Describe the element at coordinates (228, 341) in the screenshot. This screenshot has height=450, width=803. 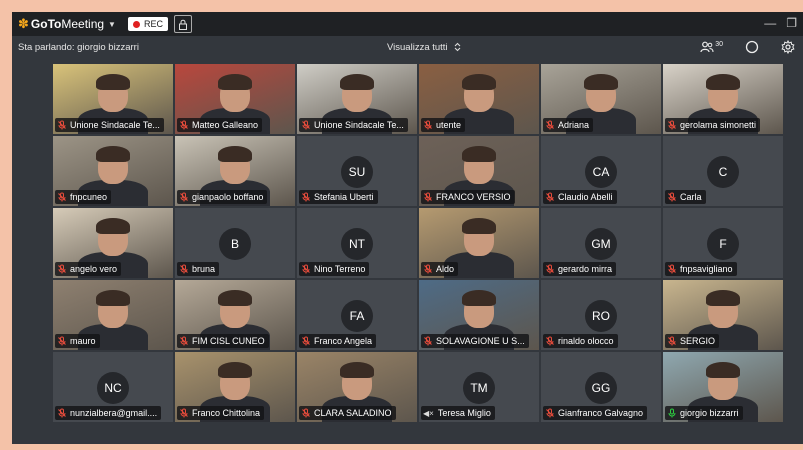
I see `participant-name: FIM CISL CUNEO` at that location.